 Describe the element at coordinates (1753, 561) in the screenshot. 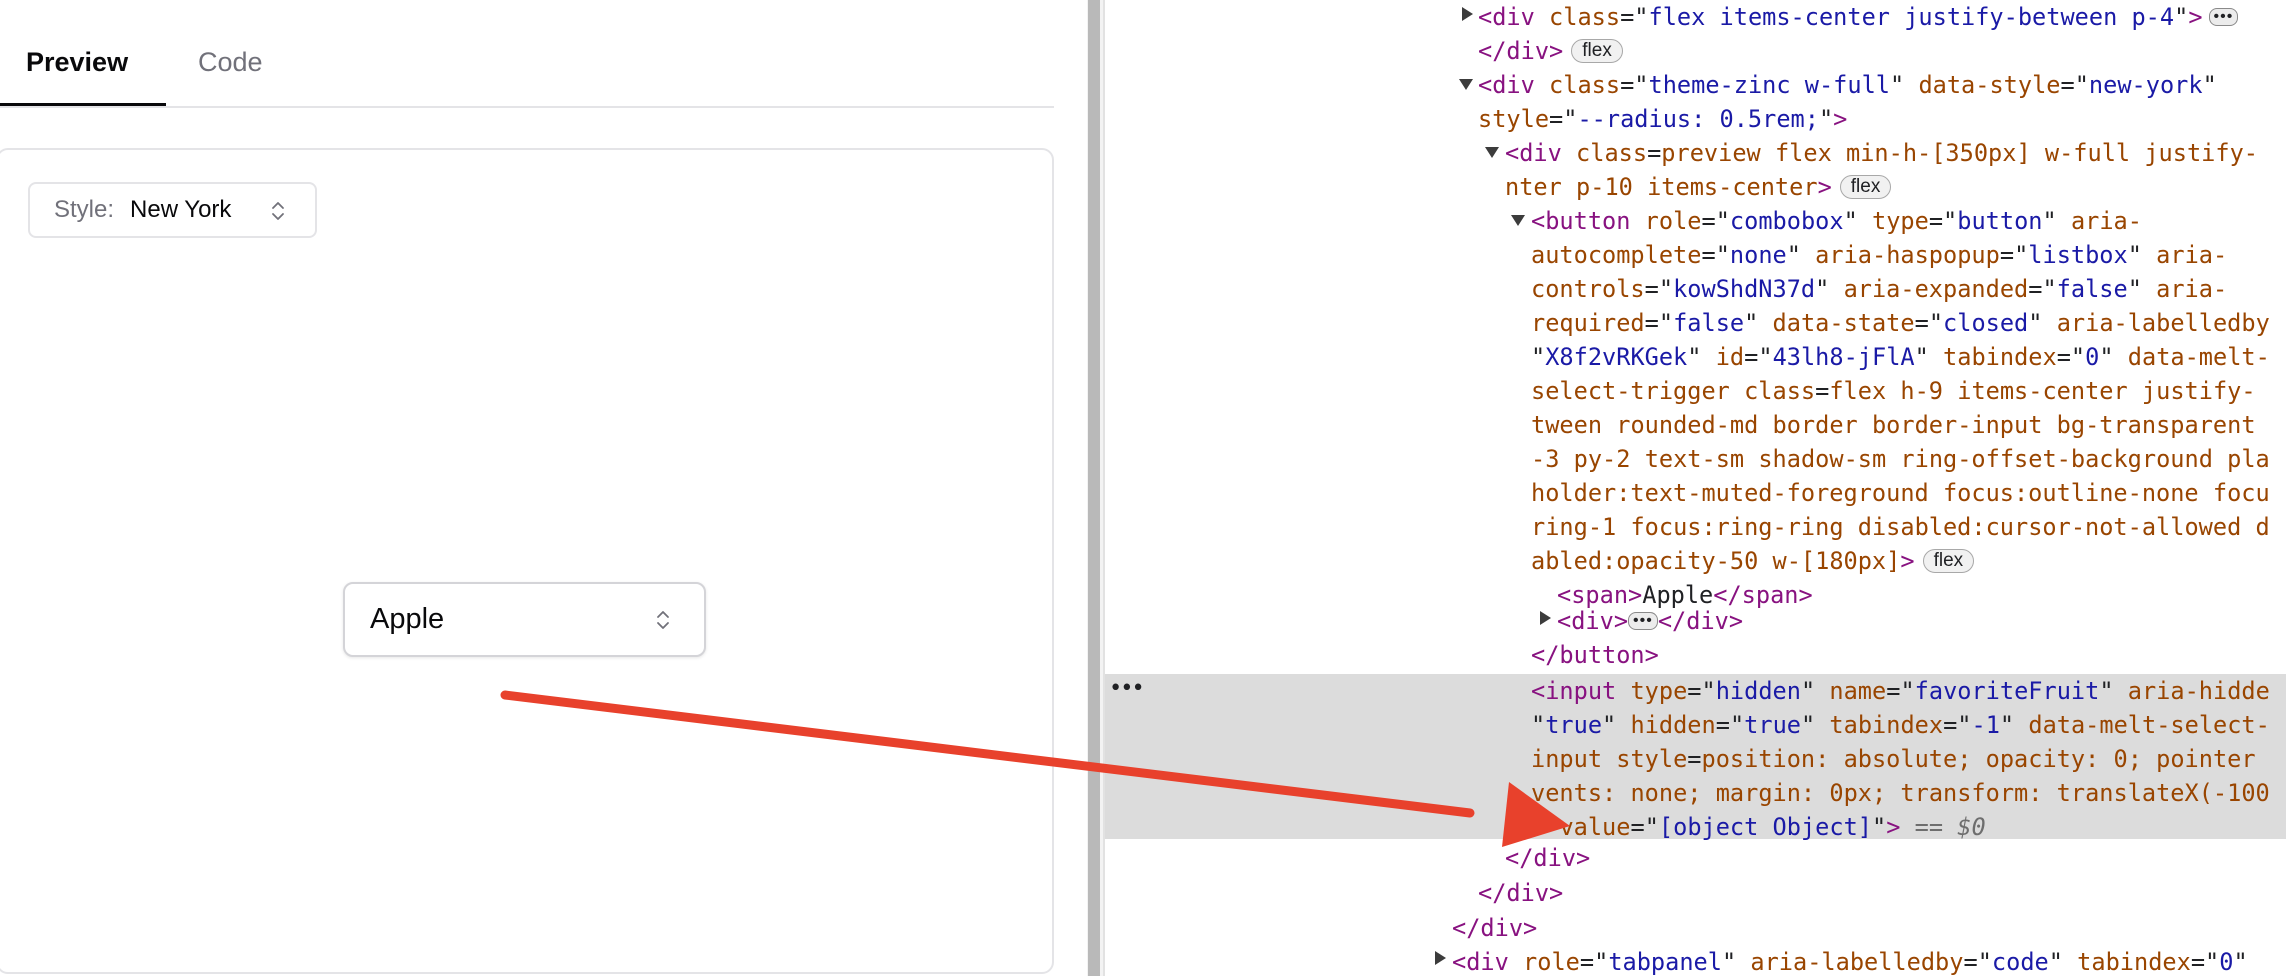

I see `dom-line: abled:opacity-50 w-[180px]> flex` at that location.